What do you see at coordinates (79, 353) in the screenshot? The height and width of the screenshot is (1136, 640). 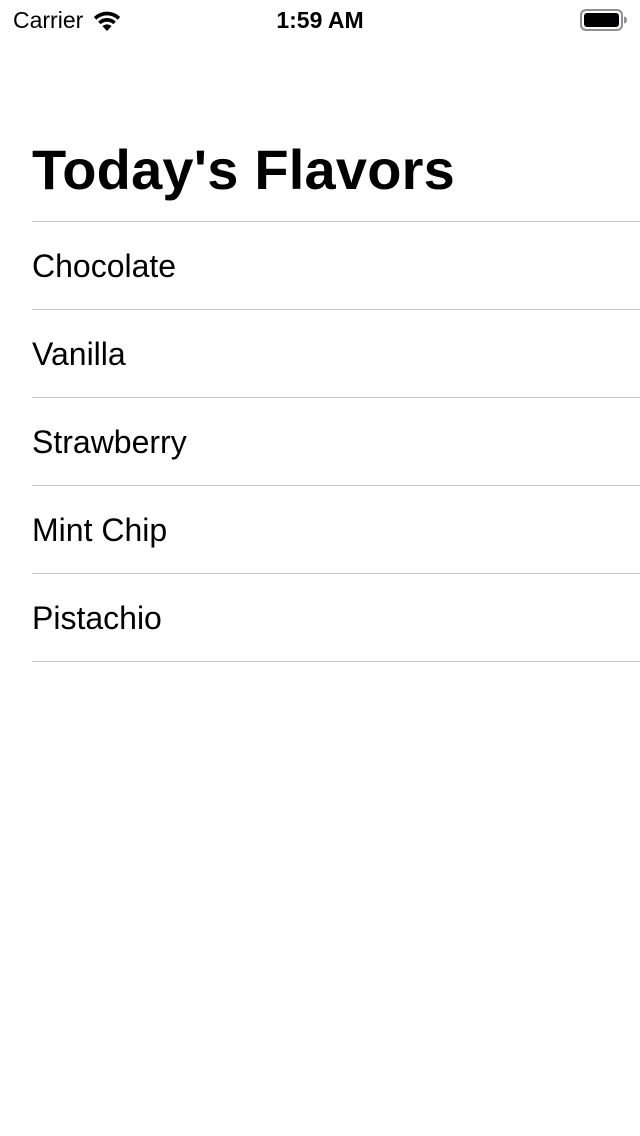 I see `list-item-label: Vanilla` at bounding box center [79, 353].